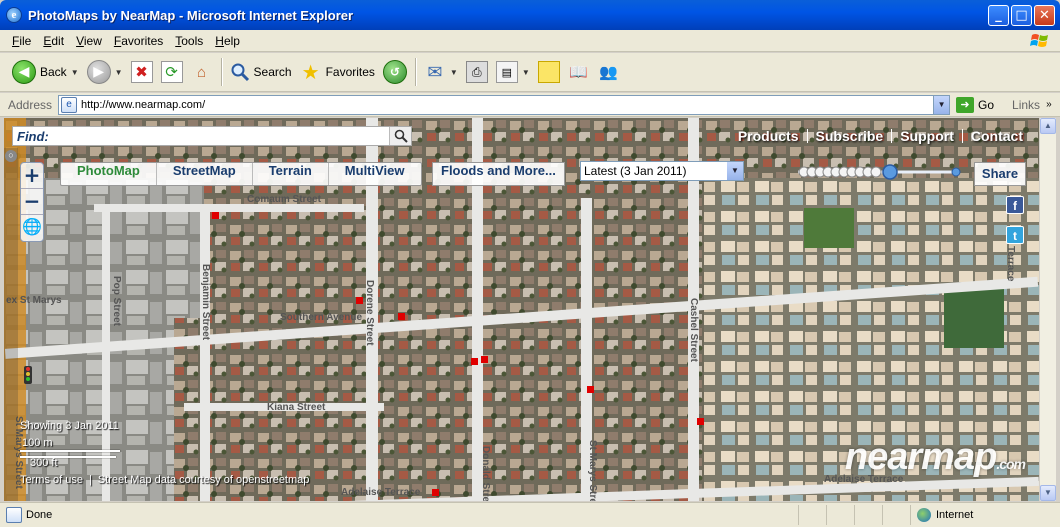  Describe the element at coordinates (119, 72) in the screenshot. I see `forward-dropdown-icon: ▼` at that location.